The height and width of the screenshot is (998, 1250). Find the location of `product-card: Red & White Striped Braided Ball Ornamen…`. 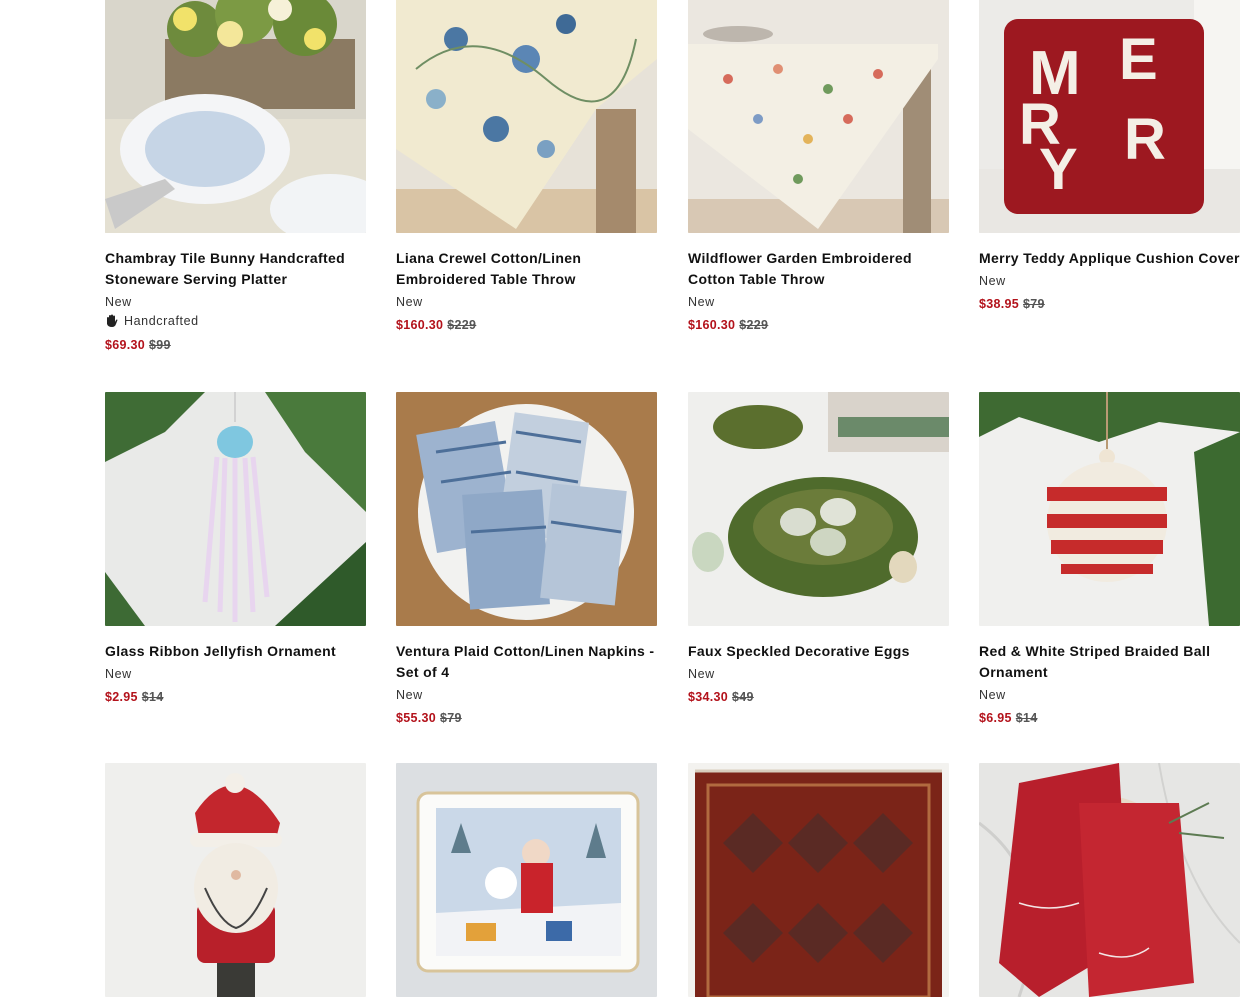

product-card: Red & White Striped Braided Ball Ornamen… is located at coordinates (1109, 559).